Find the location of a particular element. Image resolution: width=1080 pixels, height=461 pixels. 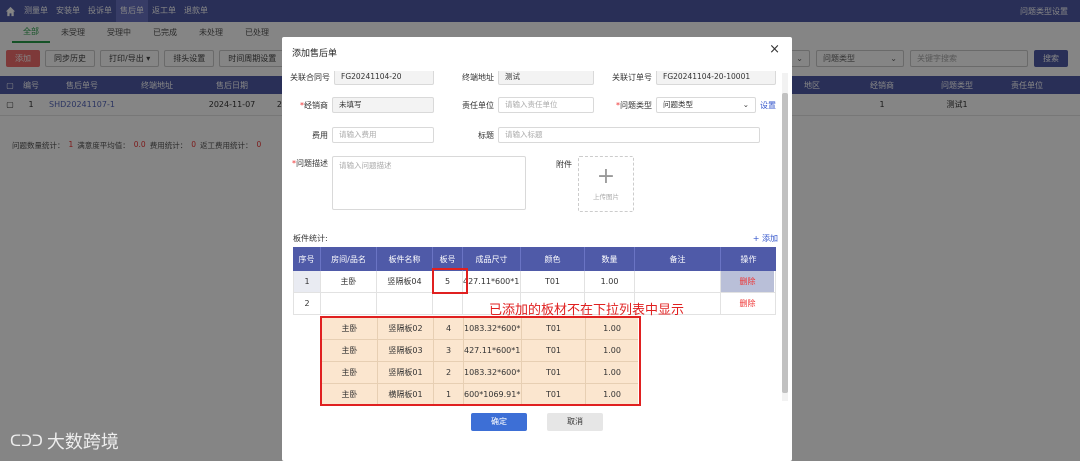

row-board-name is located at coordinates (405, 303).